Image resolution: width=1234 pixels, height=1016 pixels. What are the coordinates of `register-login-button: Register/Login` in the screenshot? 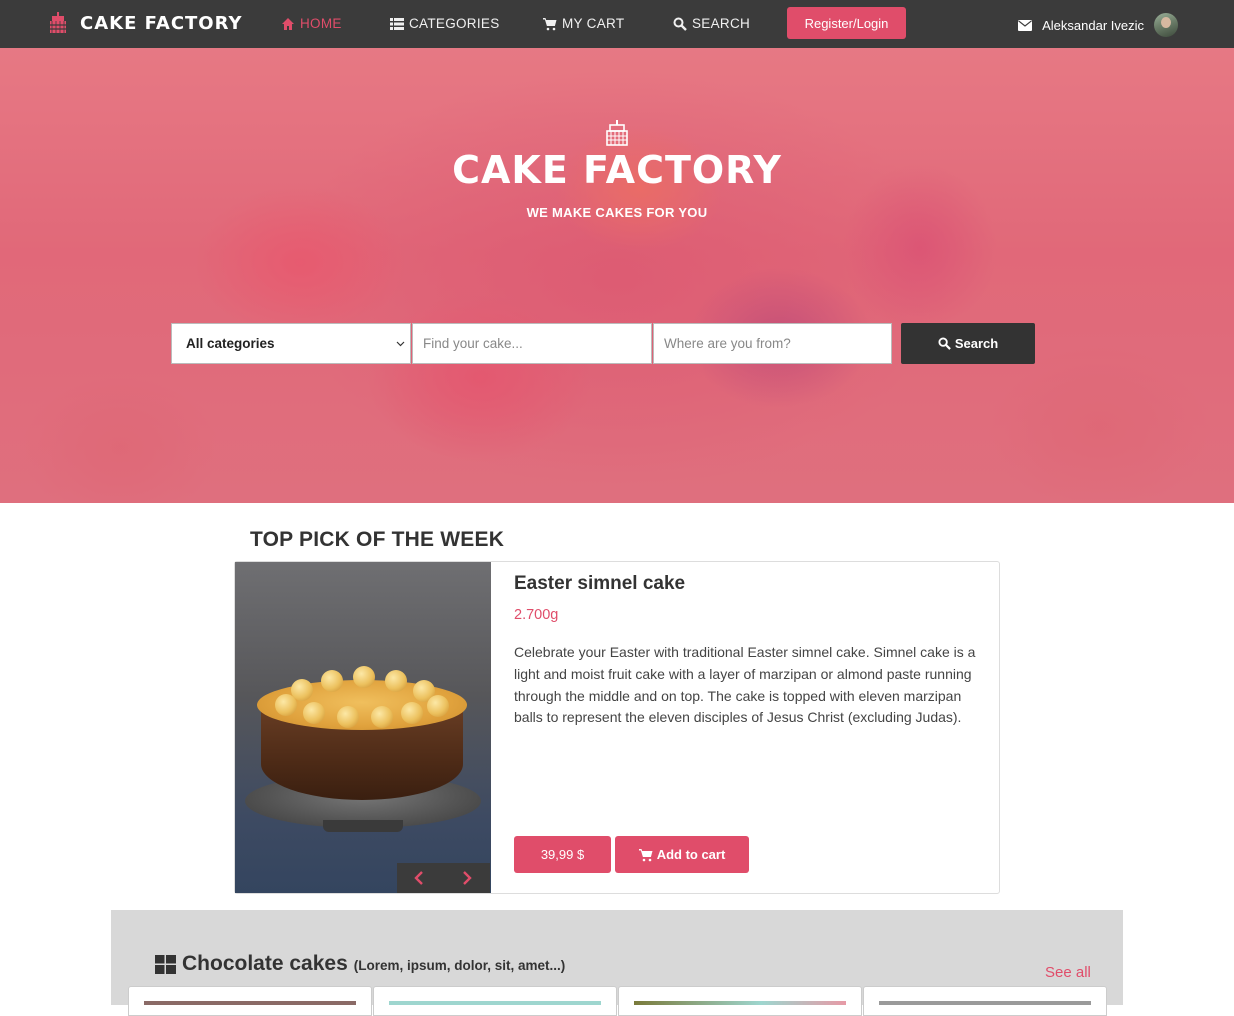 It's located at (846, 23).